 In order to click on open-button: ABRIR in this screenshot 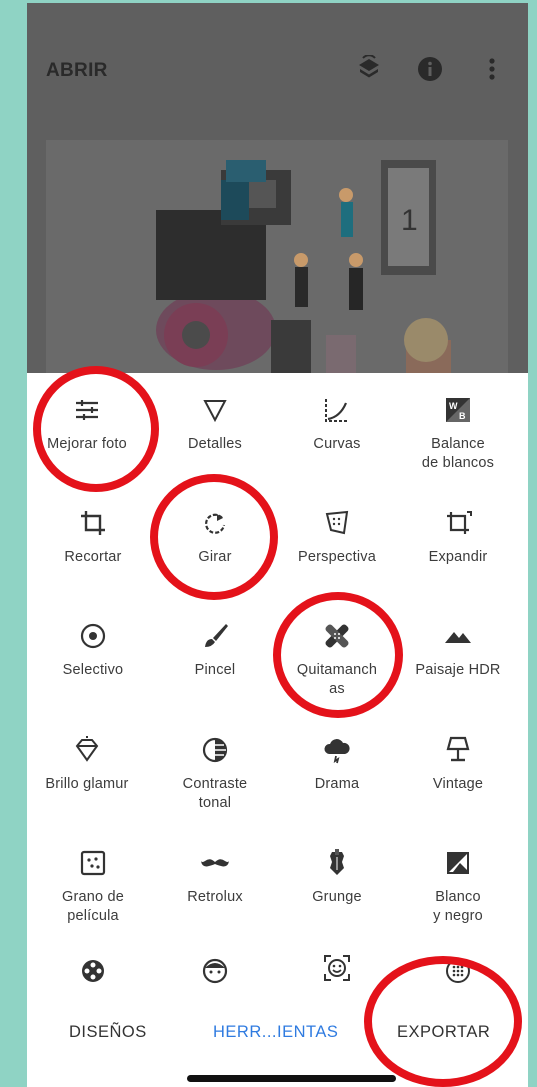, I will do `click(77, 71)`.